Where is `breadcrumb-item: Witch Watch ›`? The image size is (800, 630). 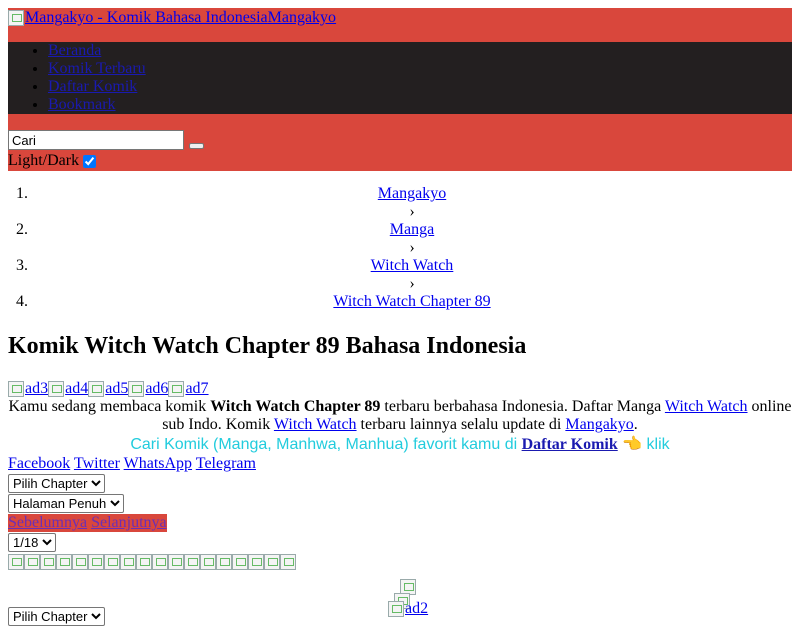
breadcrumb-item: Witch Watch › is located at coordinates (412, 275).